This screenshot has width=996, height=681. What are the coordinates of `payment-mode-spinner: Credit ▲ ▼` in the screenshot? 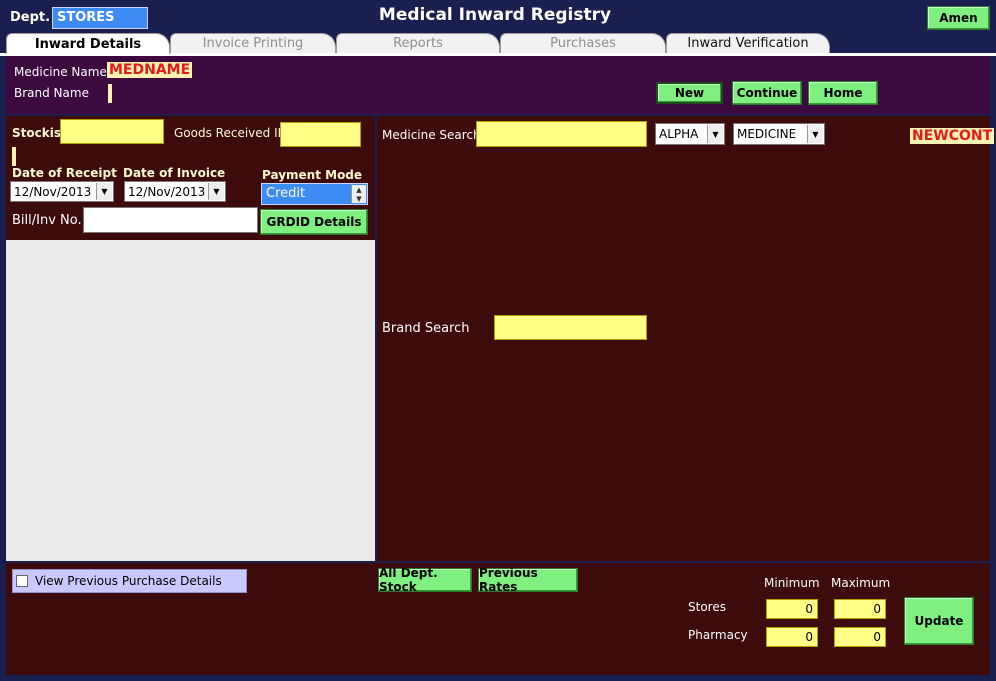 It's located at (314, 194).